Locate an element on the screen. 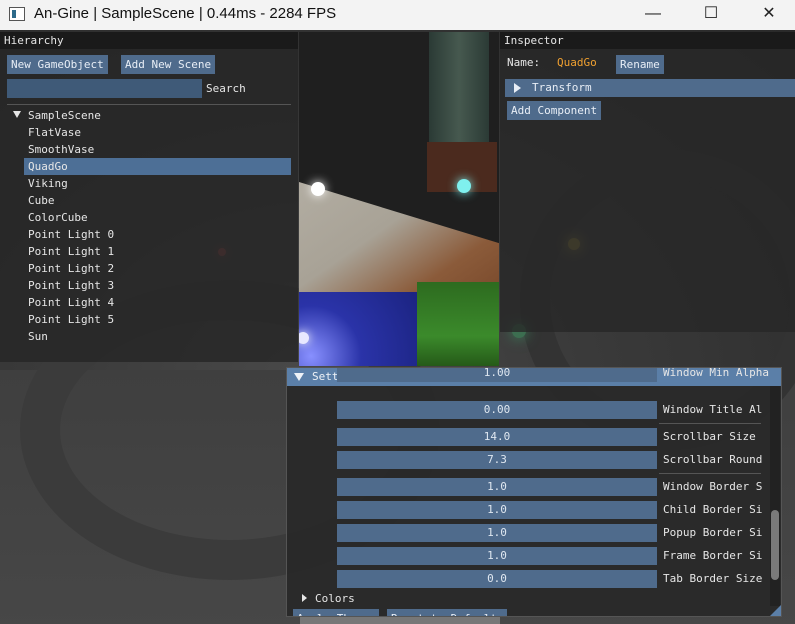 The height and width of the screenshot is (624, 795). resize-grip-icon is located at coordinates (775, 610).